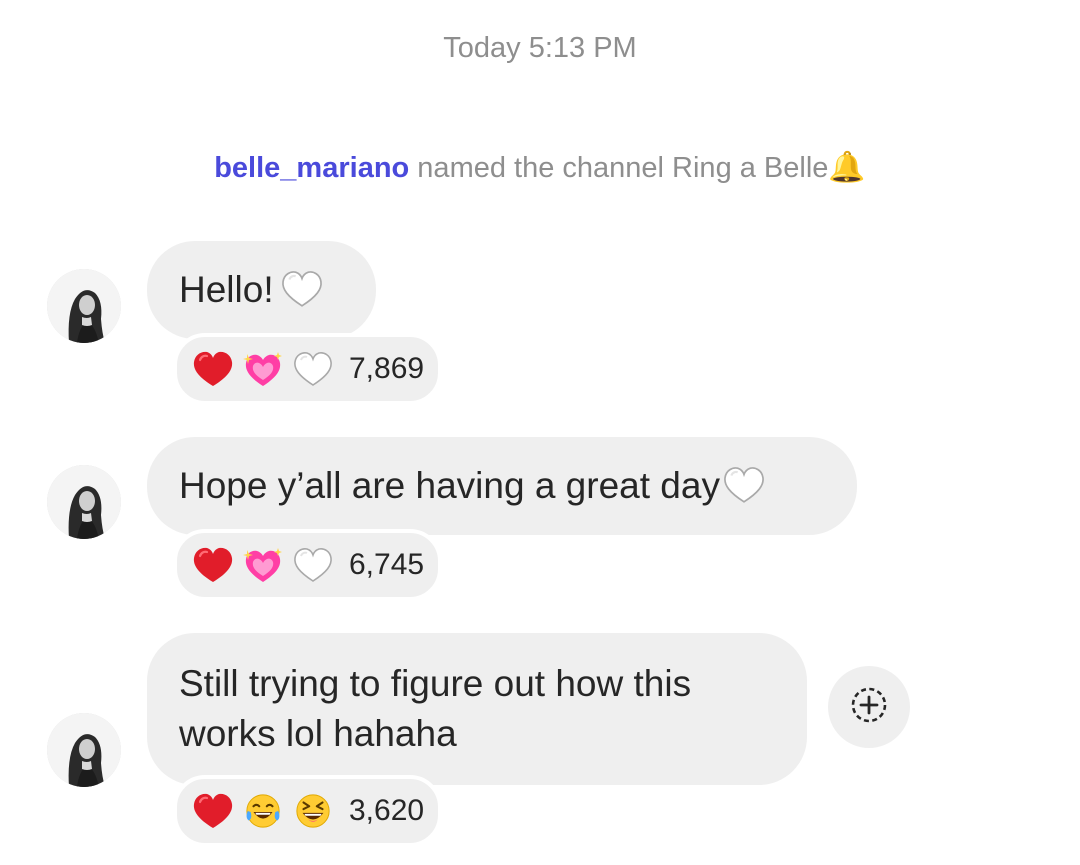 The height and width of the screenshot is (865, 1080). I want to click on add-reaction-button, so click(869, 707).